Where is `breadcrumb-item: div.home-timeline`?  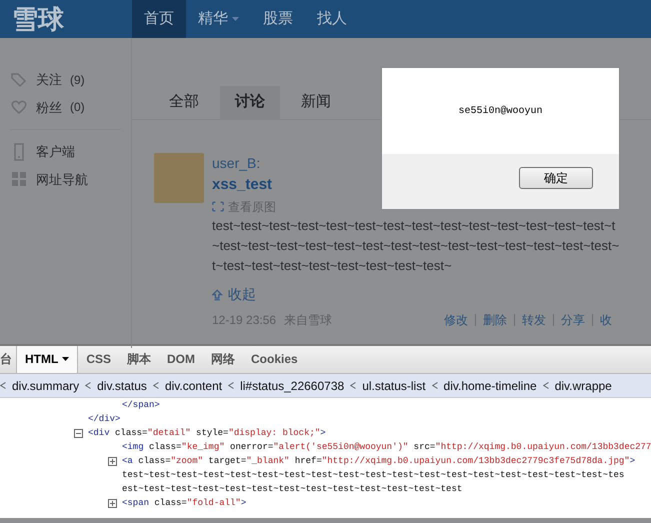
breadcrumb-item: div.home-timeline is located at coordinates (490, 385).